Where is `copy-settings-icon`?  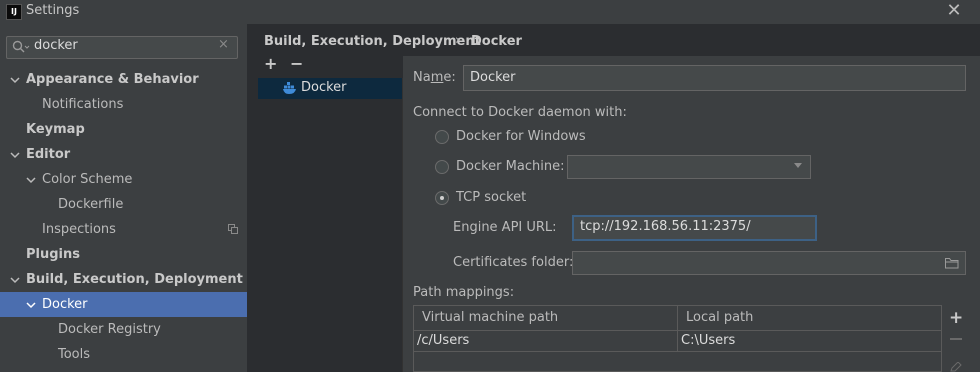 copy-settings-icon is located at coordinates (233, 229).